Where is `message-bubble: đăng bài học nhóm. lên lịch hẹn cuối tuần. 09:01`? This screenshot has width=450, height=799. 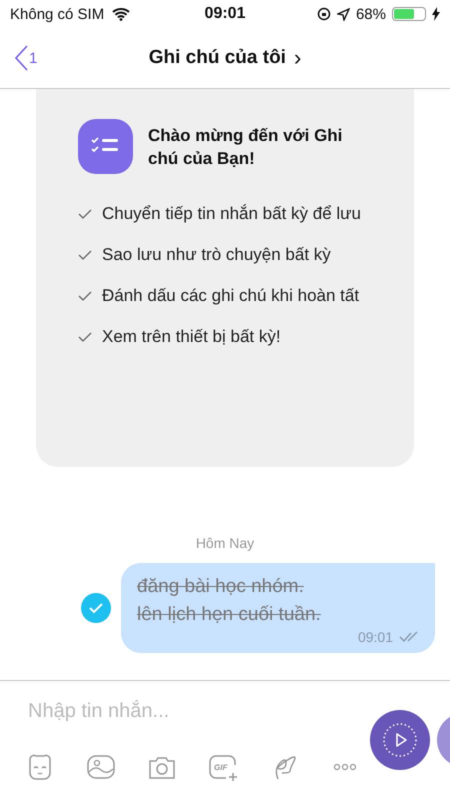
message-bubble: đăng bài học nhóm. lên lịch hẹn cuối tuần. 09:01 is located at coordinates (278, 608).